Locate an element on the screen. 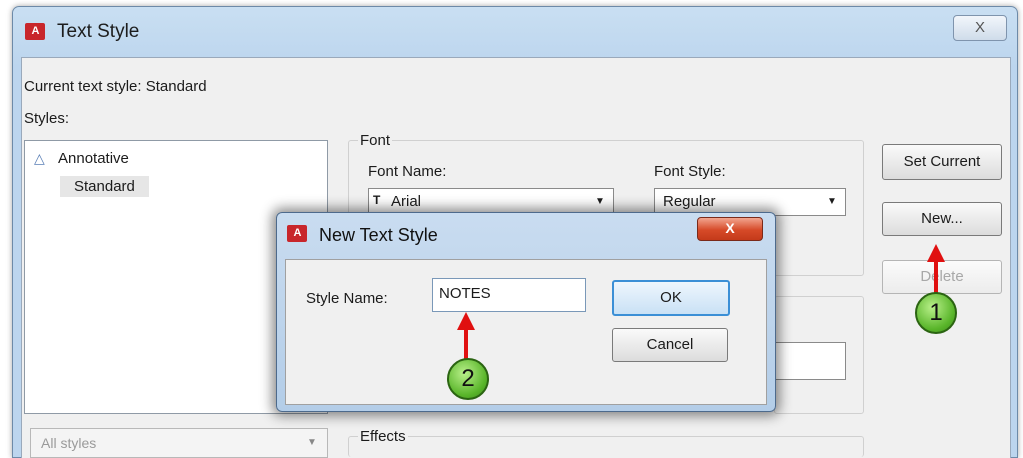 Image resolution: width=1023 pixels, height=458 pixels. styles-filter-select: All styles ▼ is located at coordinates (179, 443).